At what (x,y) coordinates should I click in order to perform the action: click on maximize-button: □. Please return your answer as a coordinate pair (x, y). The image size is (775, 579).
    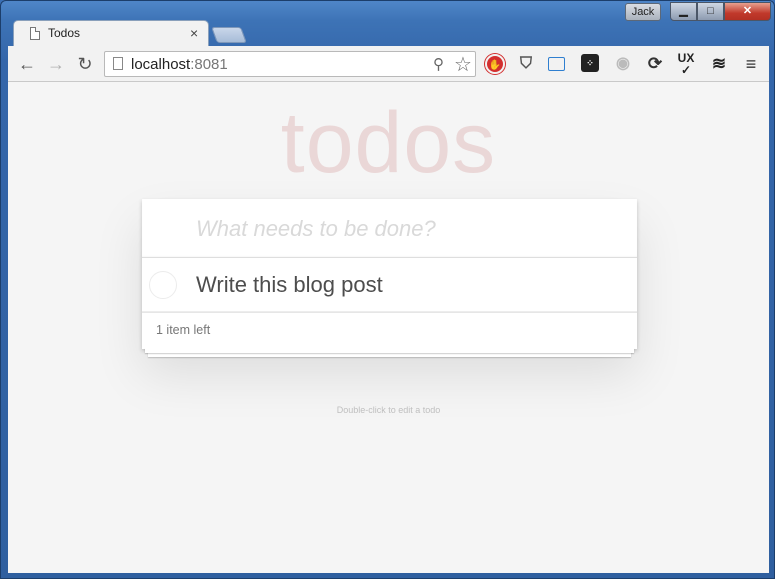
    Looking at the image, I should click on (710, 11).